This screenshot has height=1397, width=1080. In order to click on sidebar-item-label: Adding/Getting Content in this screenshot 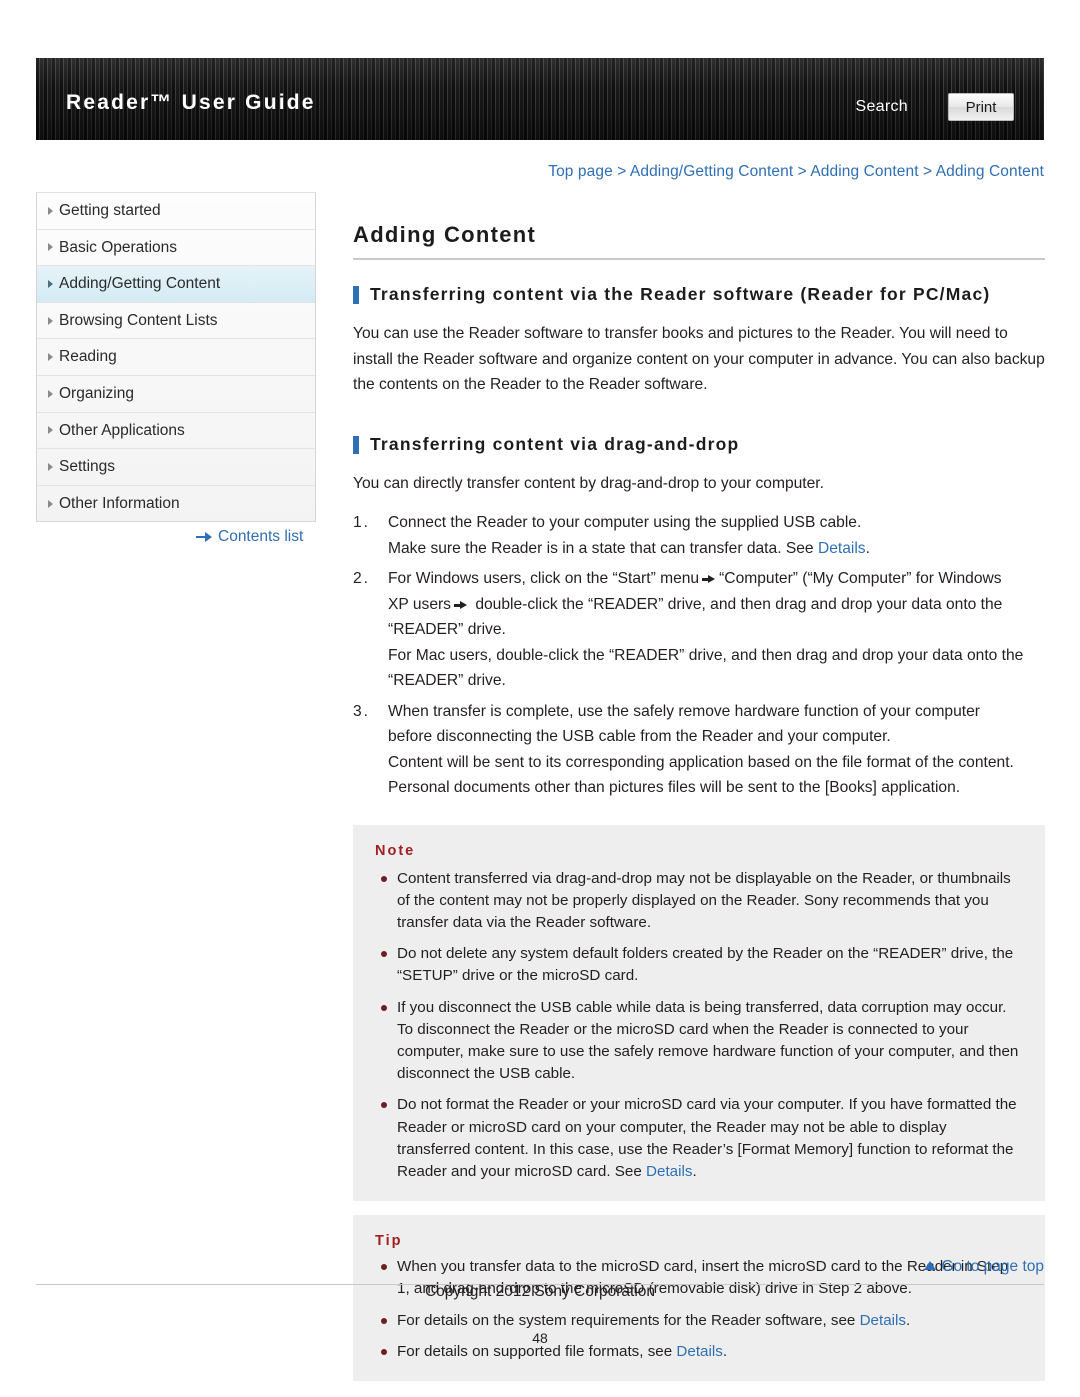, I will do `click(140, 284)`.